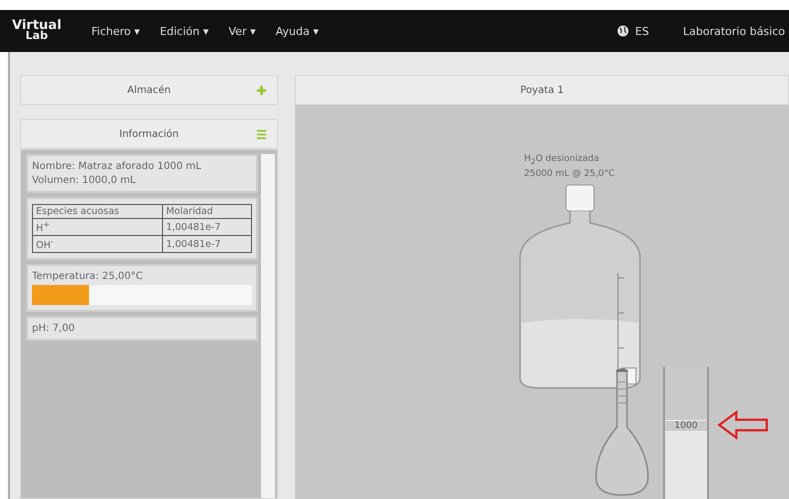 The height and width of the screenshot is (499, 789). I want to click on liquid-level, so click(686, 465).